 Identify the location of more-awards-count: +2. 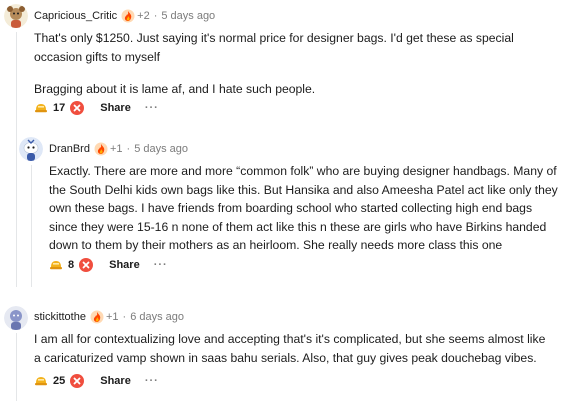
(143, 16).